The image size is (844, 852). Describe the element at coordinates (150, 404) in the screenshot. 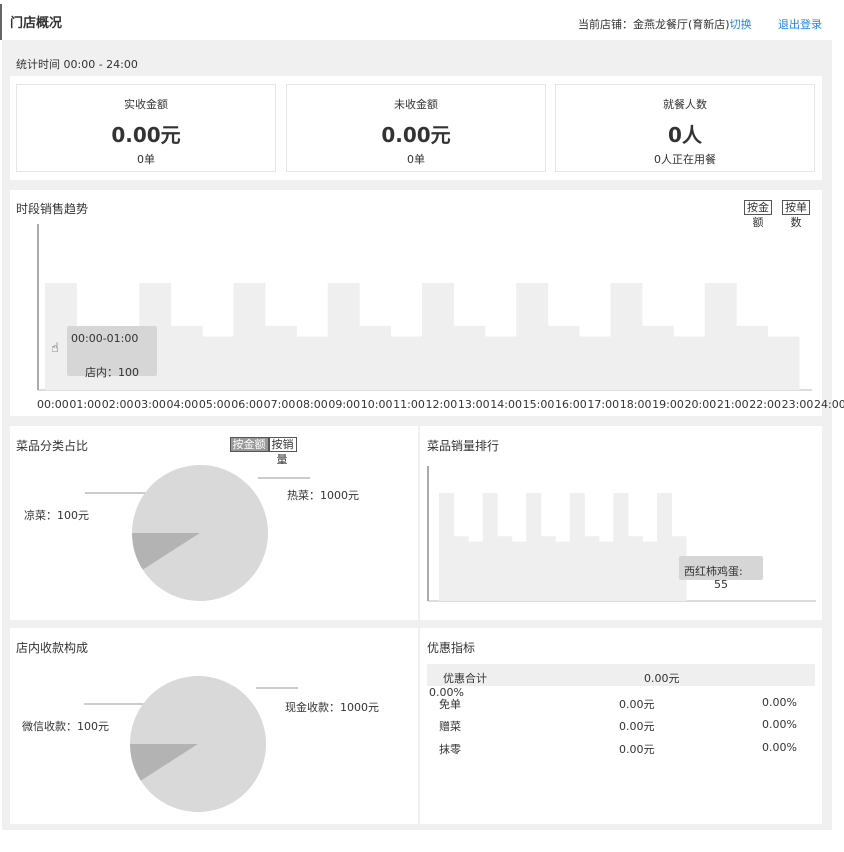

I see `trend-x-tick: 03:00` at that location.